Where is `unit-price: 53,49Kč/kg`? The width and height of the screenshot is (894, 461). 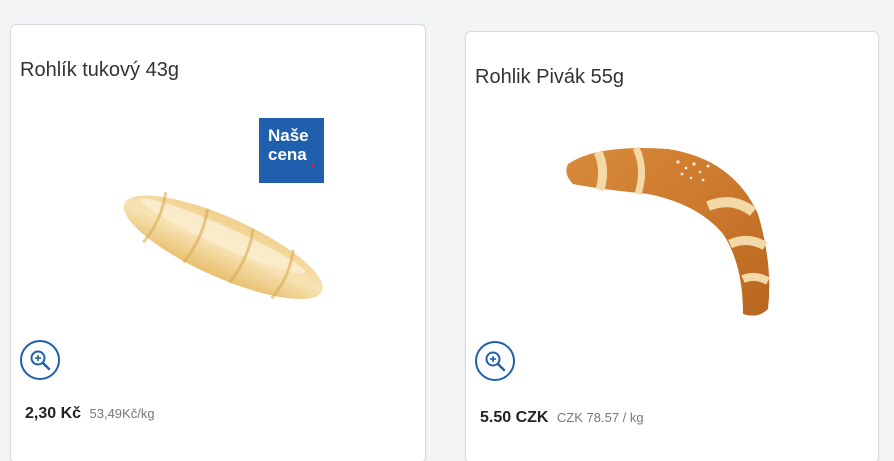 unit-price: 53,49Kč/kg is located at coordinates (122, 413).